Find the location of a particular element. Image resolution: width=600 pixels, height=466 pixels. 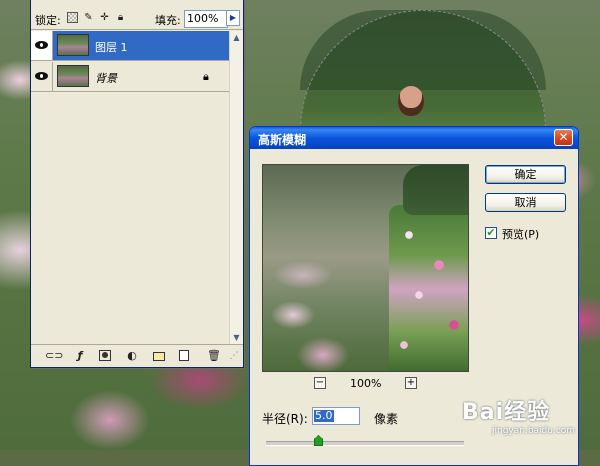

preview-label: 预览(P) is located at coordinates (521, 234).